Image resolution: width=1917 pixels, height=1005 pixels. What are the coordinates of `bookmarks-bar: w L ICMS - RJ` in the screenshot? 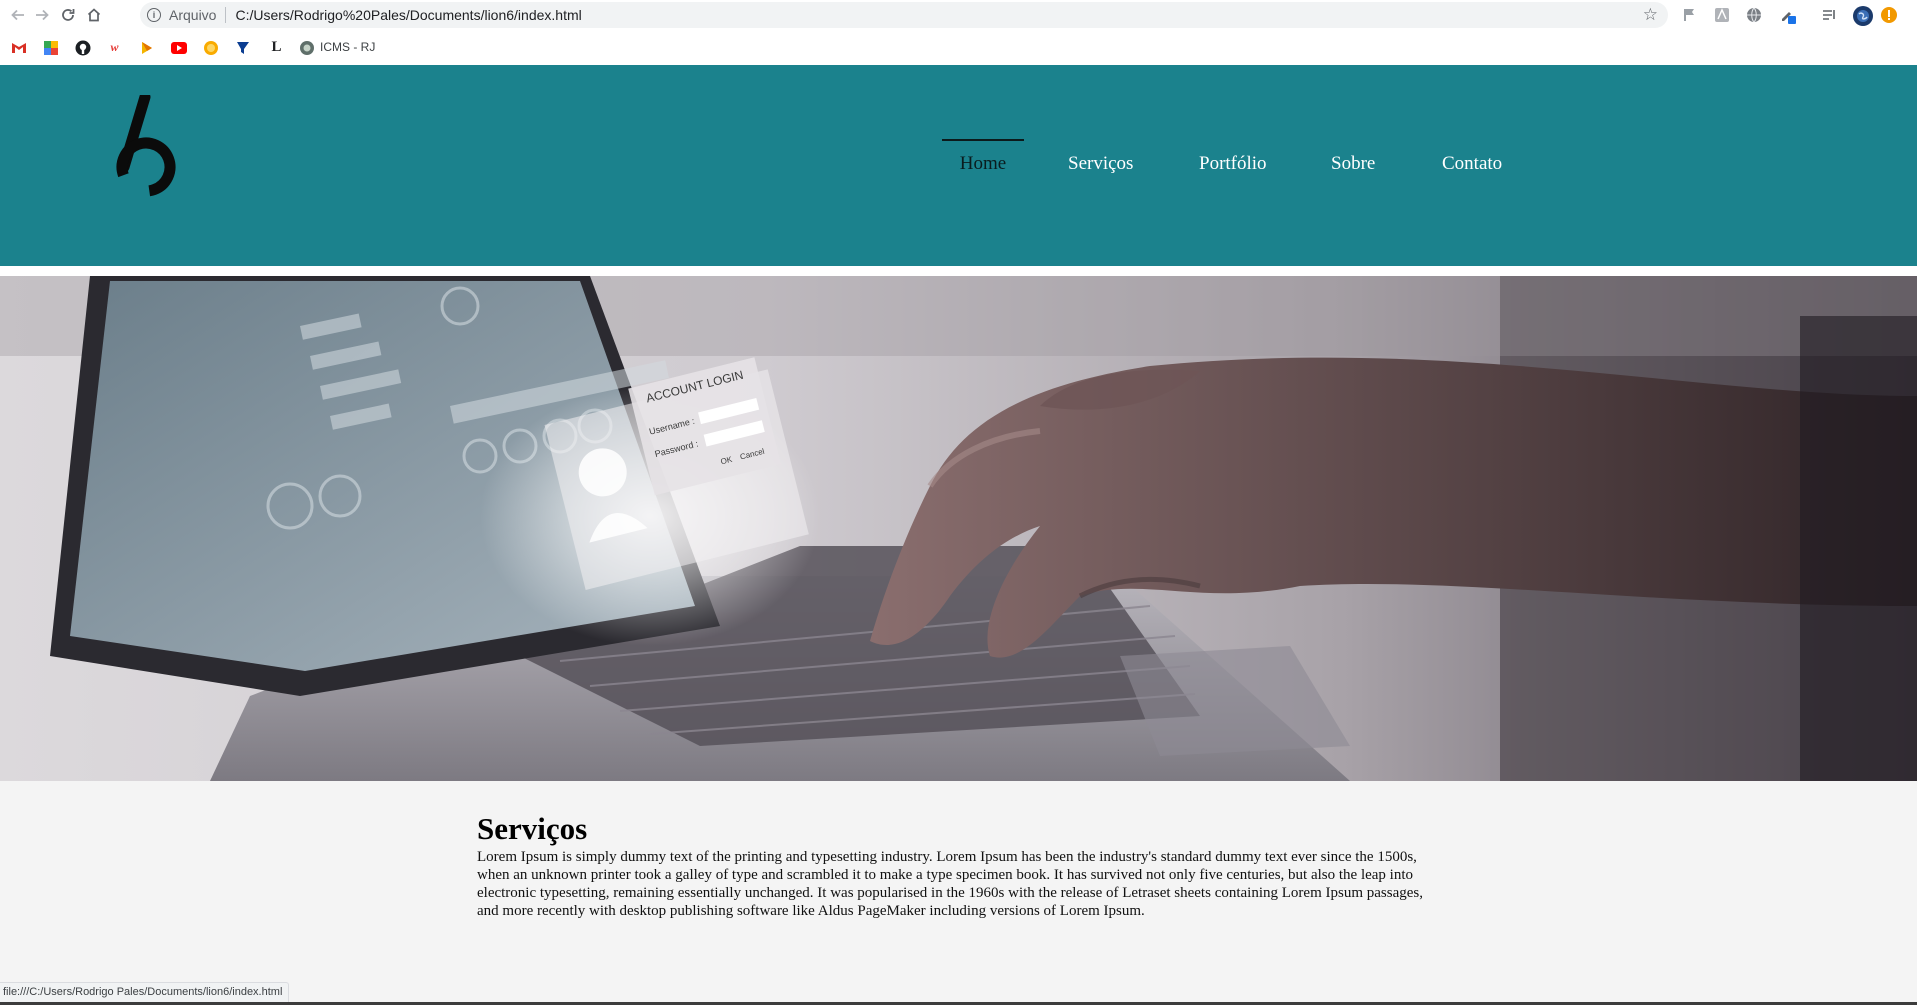 It's located at (958, 47).